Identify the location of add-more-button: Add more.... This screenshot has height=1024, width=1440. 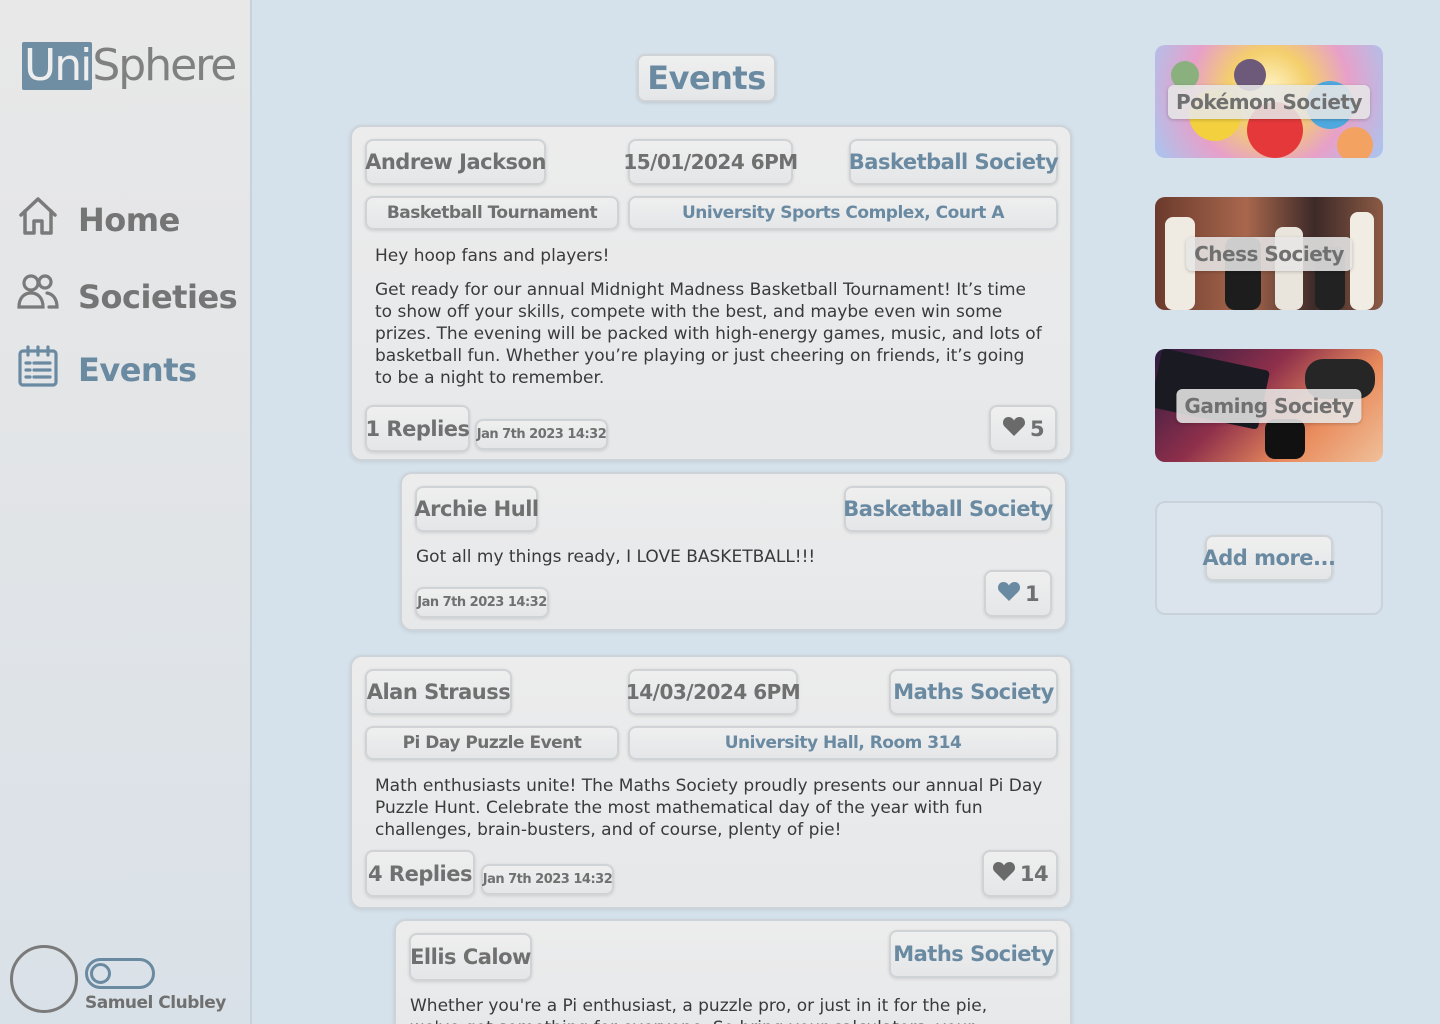
(1269, 558).